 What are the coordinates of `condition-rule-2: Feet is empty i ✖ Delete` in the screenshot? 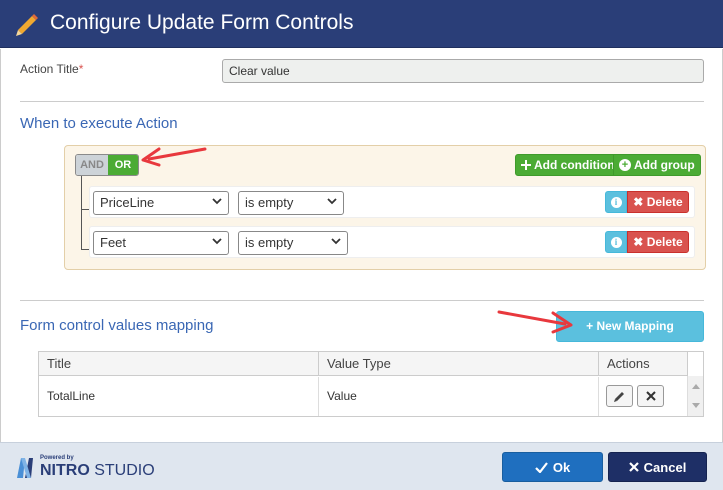 It's located at (392, 242).